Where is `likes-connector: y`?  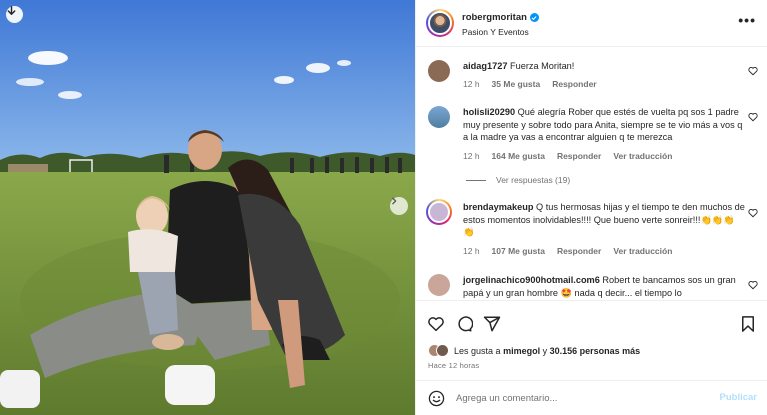
likes-connector: y is located at coordinates (545, 350).